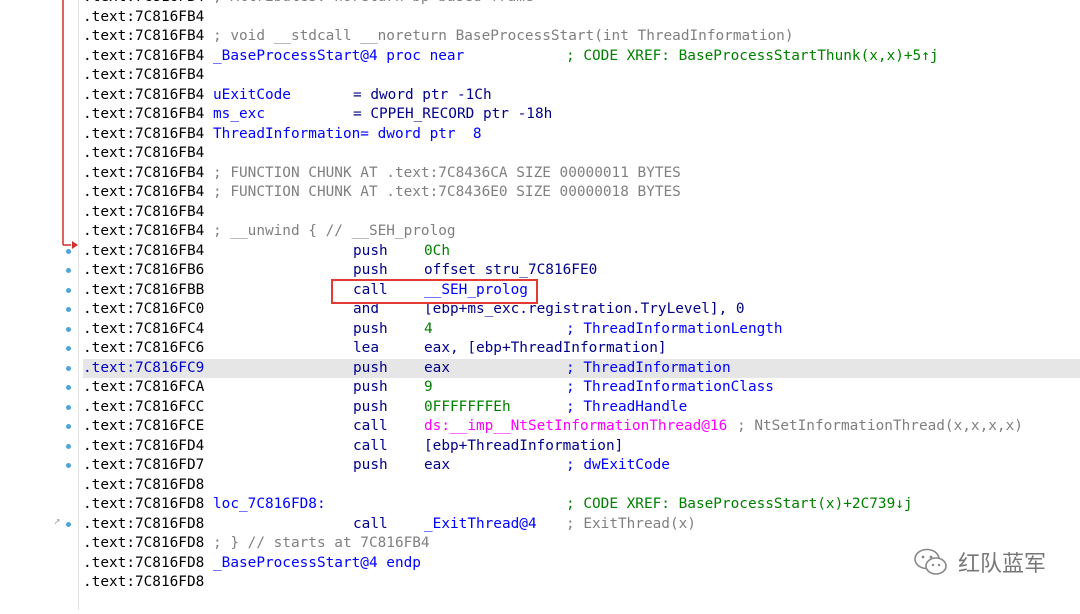  I want to click on line-operand: 9, so click(428, 388).